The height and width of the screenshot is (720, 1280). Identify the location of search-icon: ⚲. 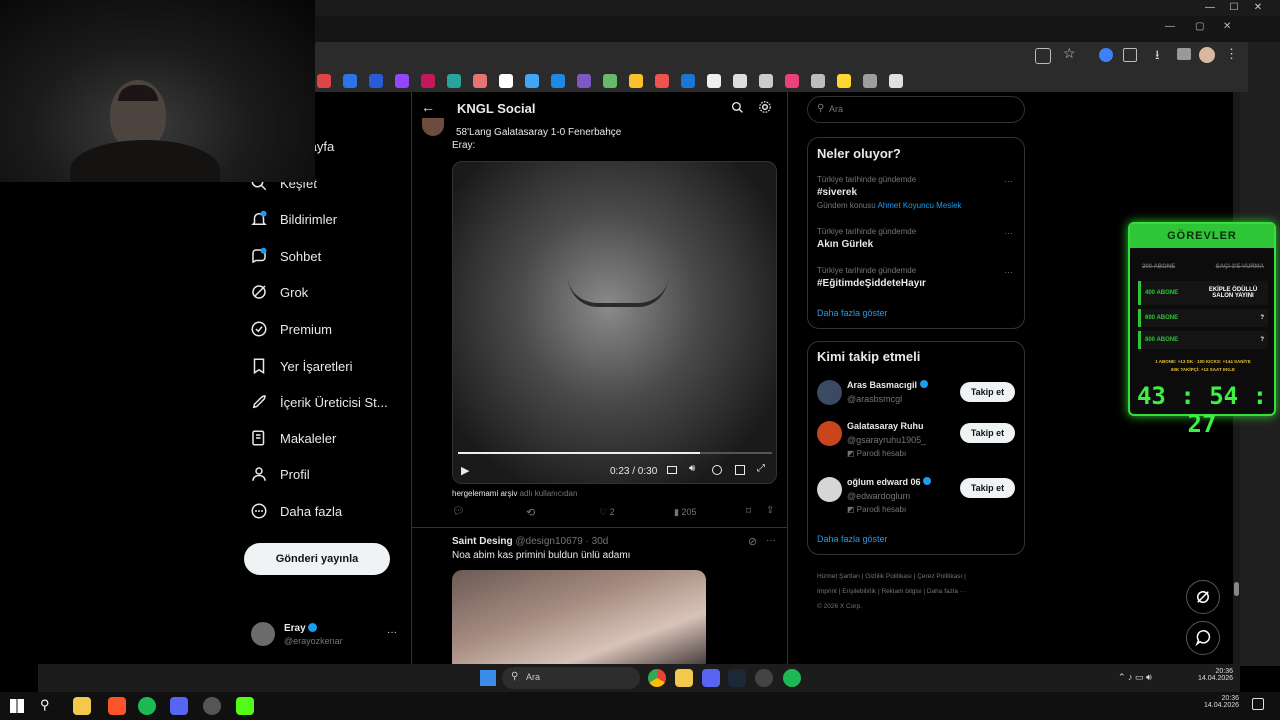
(45, 705).